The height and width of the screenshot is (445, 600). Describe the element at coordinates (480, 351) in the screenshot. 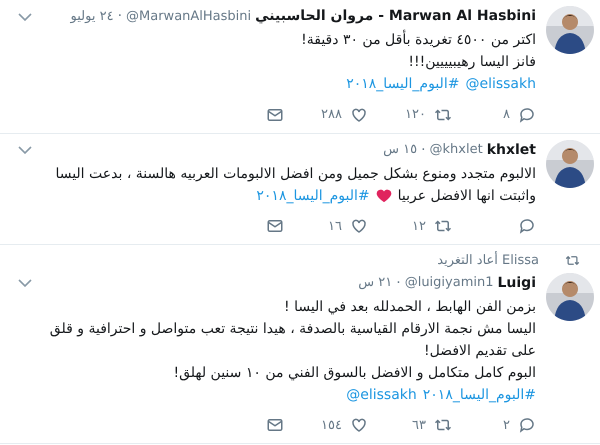

I see `tweet-text: على تقديم الافضل!` at that location.